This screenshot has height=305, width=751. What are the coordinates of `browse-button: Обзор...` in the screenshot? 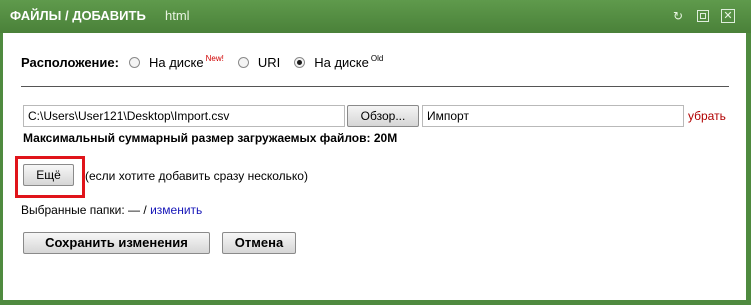 It's located at (383, 116).